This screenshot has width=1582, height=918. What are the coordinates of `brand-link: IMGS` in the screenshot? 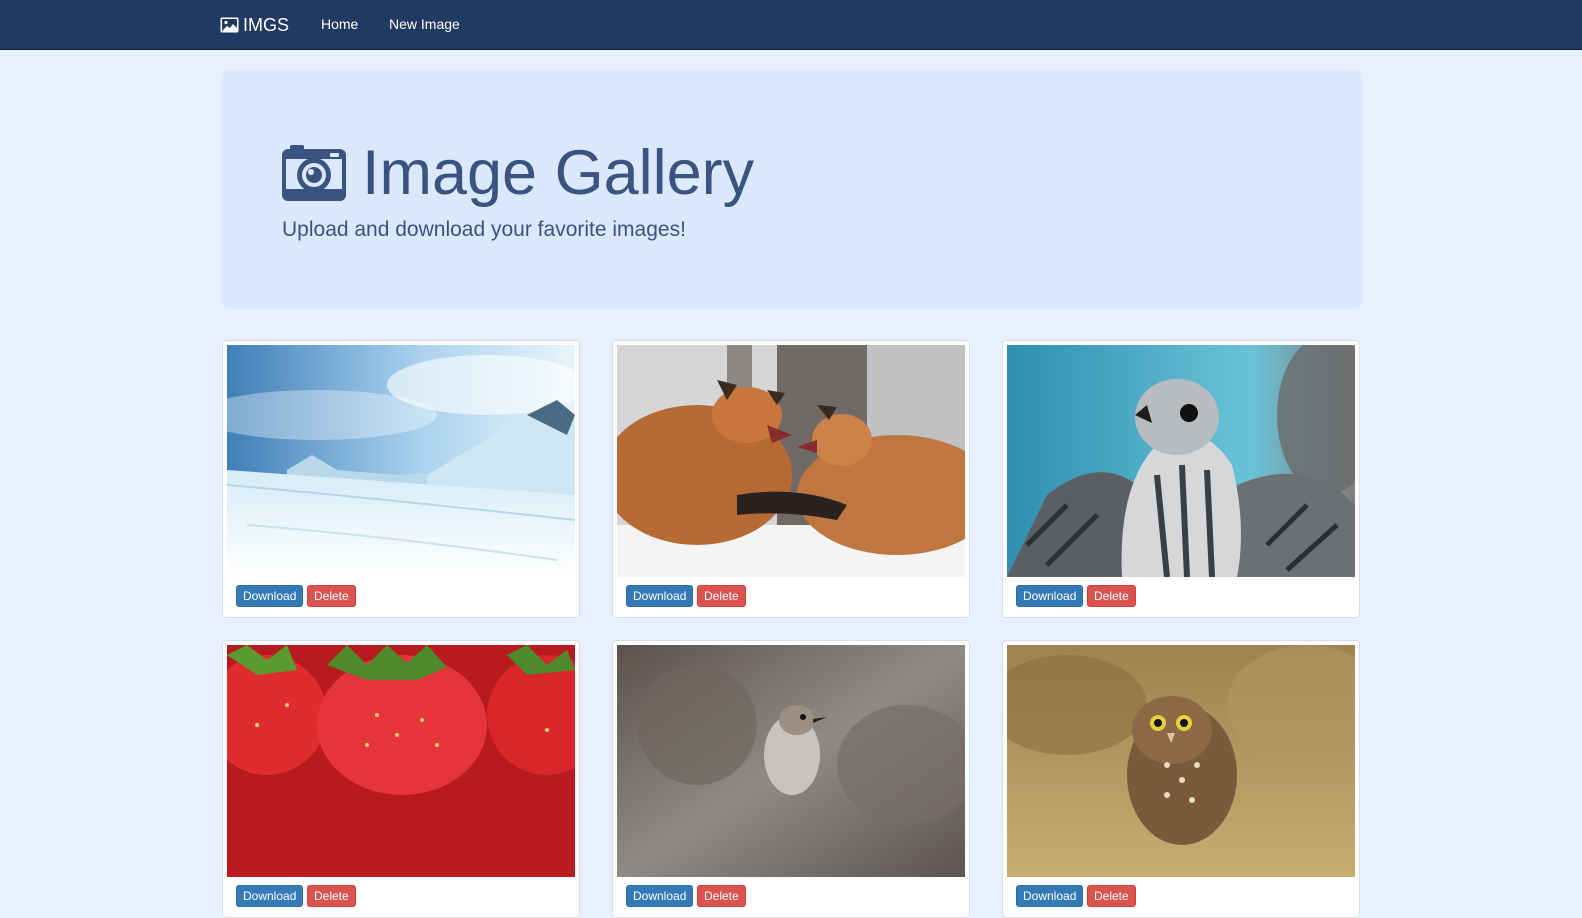 It's located at (254, 25).